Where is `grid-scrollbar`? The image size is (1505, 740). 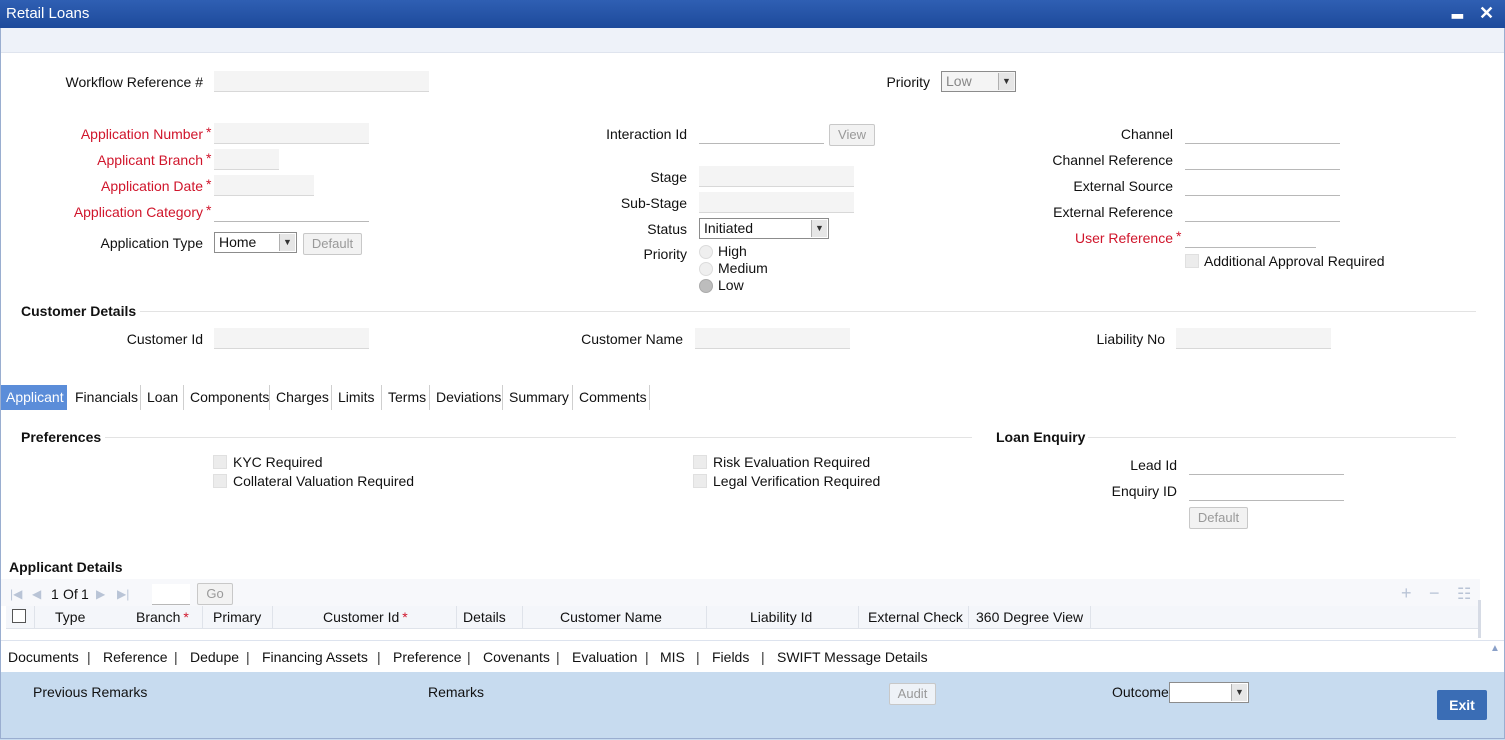 grid-scrollbar is located at coordinates (1479, 619).